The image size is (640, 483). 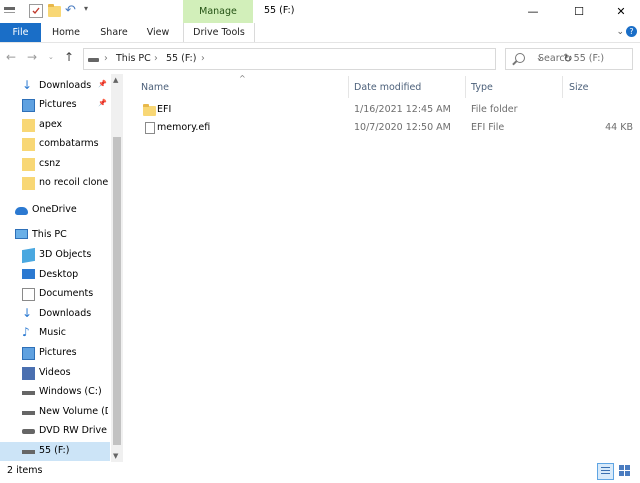 What do you see at coordinates (65, 254) in the screenshot?
I see `sidebar-item-label: 3D Objects` at bounding box center [65, 254].